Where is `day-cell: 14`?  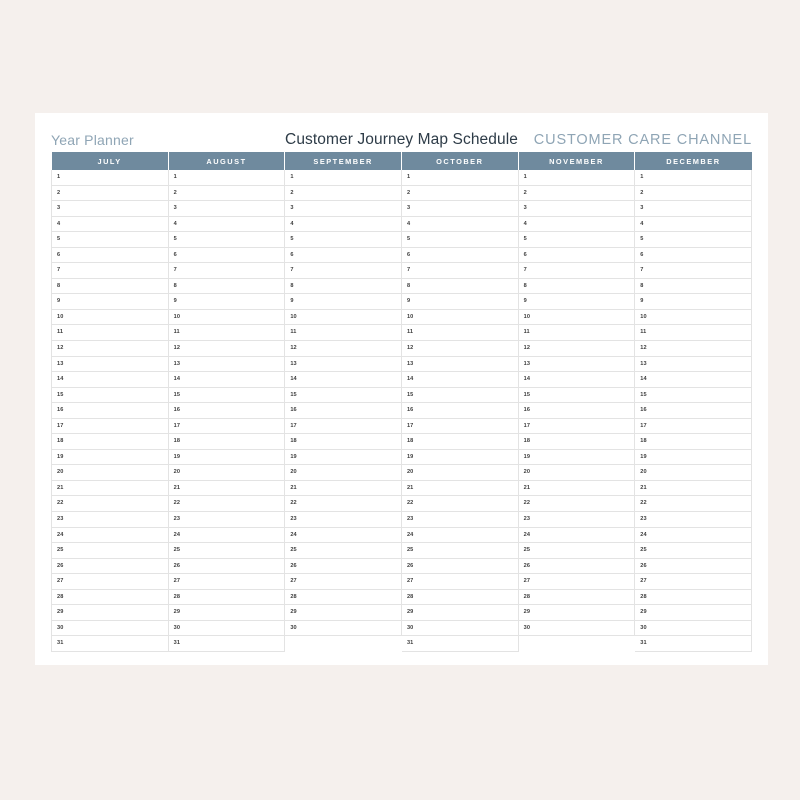
day-cell: 14 is located at coordinates (460, 379).